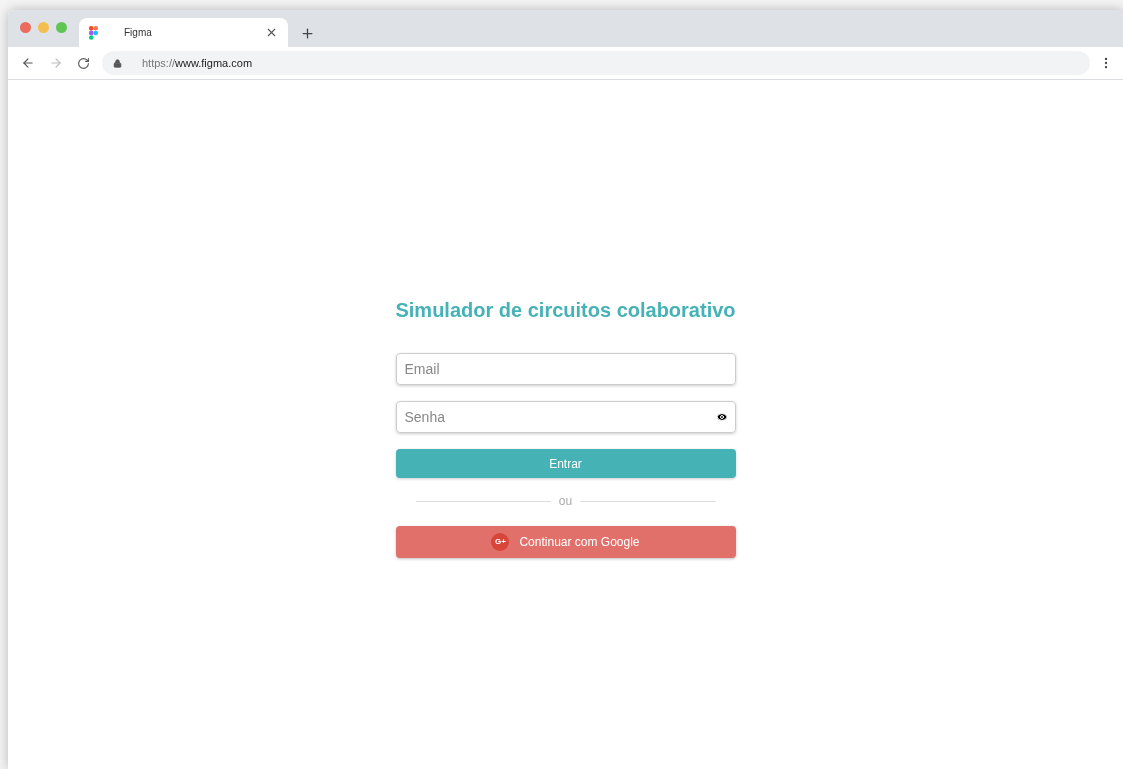 This screenshot has width=1123, height=769. I want to click on figma-logo-icon, so click(93, 32).